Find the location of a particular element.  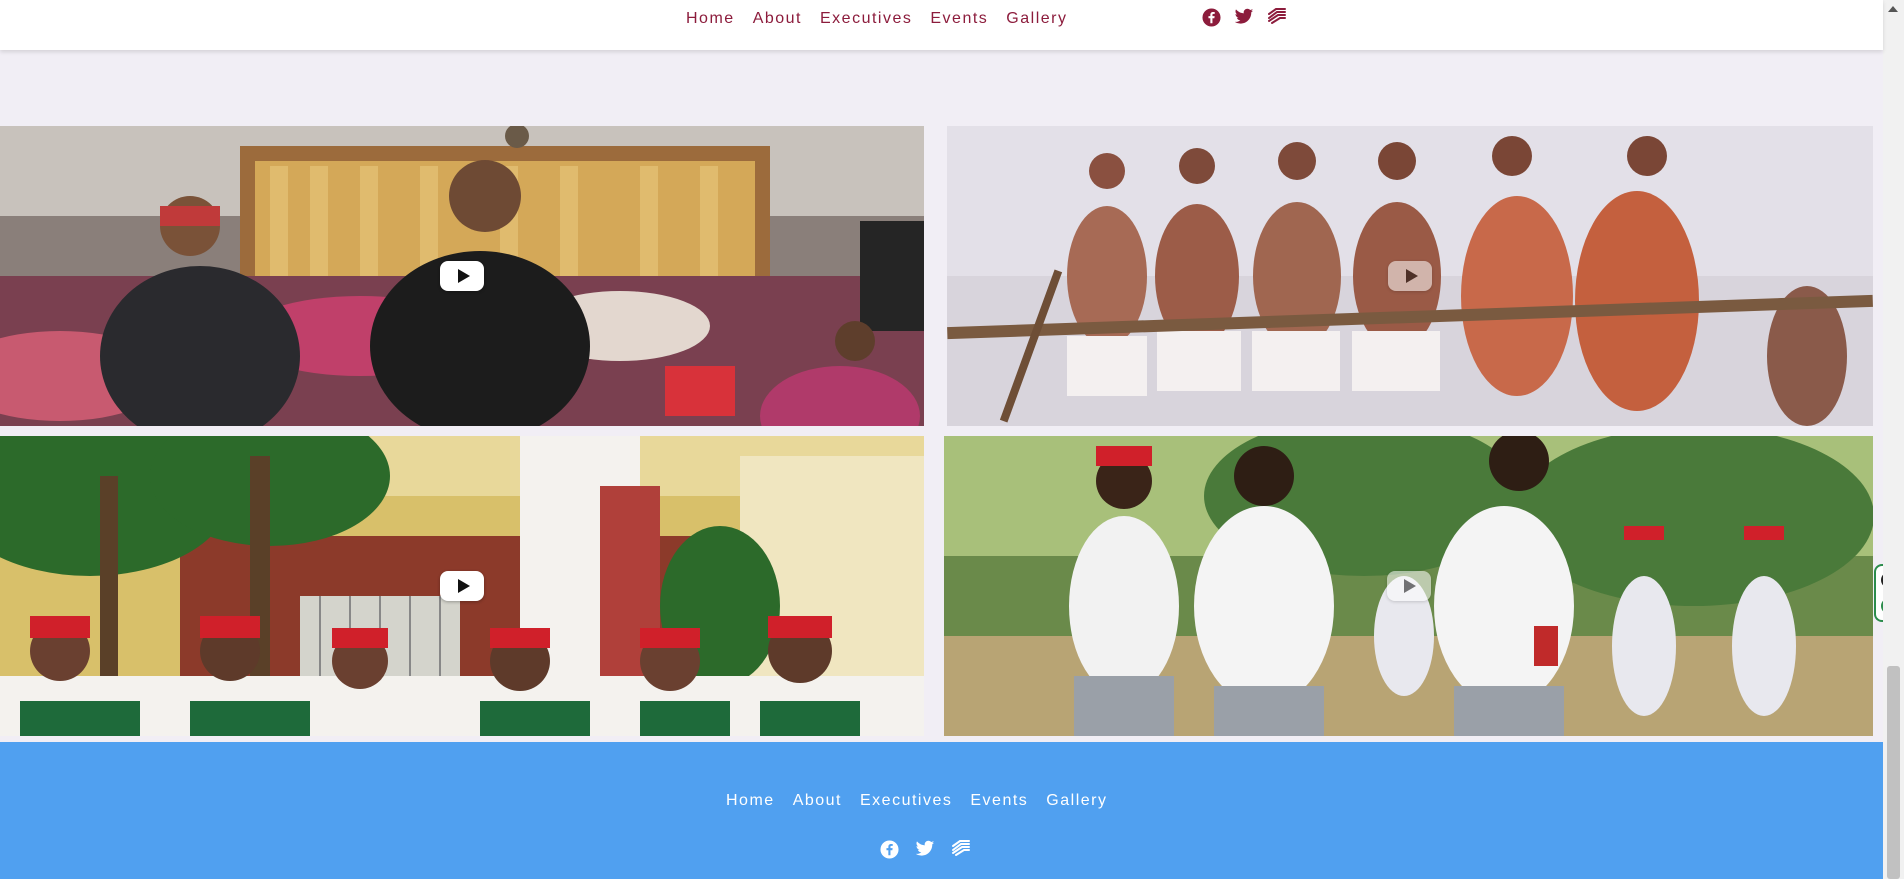

scrollbar-thumb is located at coordinates (1893, 772).